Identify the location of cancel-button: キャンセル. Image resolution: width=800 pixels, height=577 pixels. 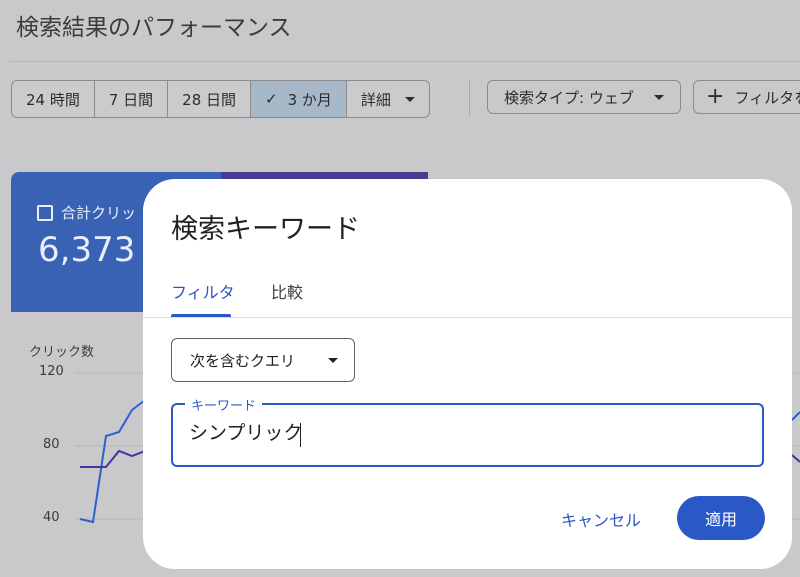
(601, 519).